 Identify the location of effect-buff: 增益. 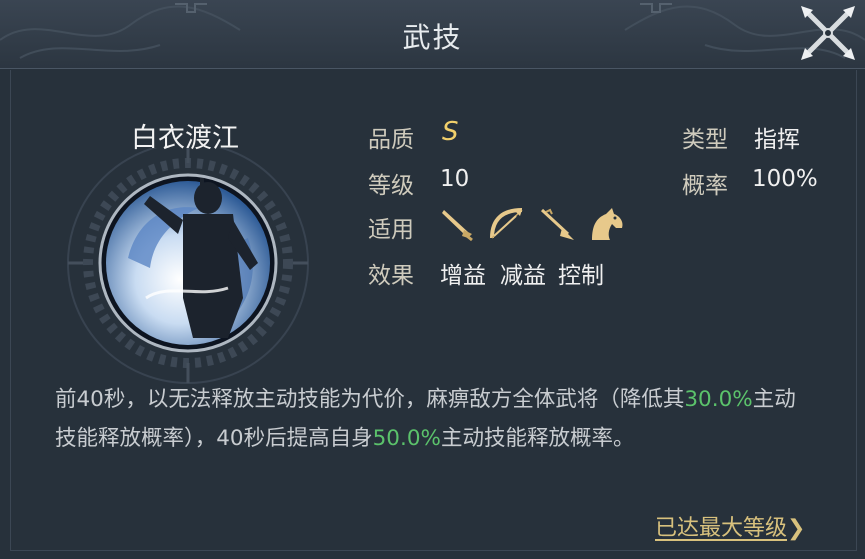
(463, 276).